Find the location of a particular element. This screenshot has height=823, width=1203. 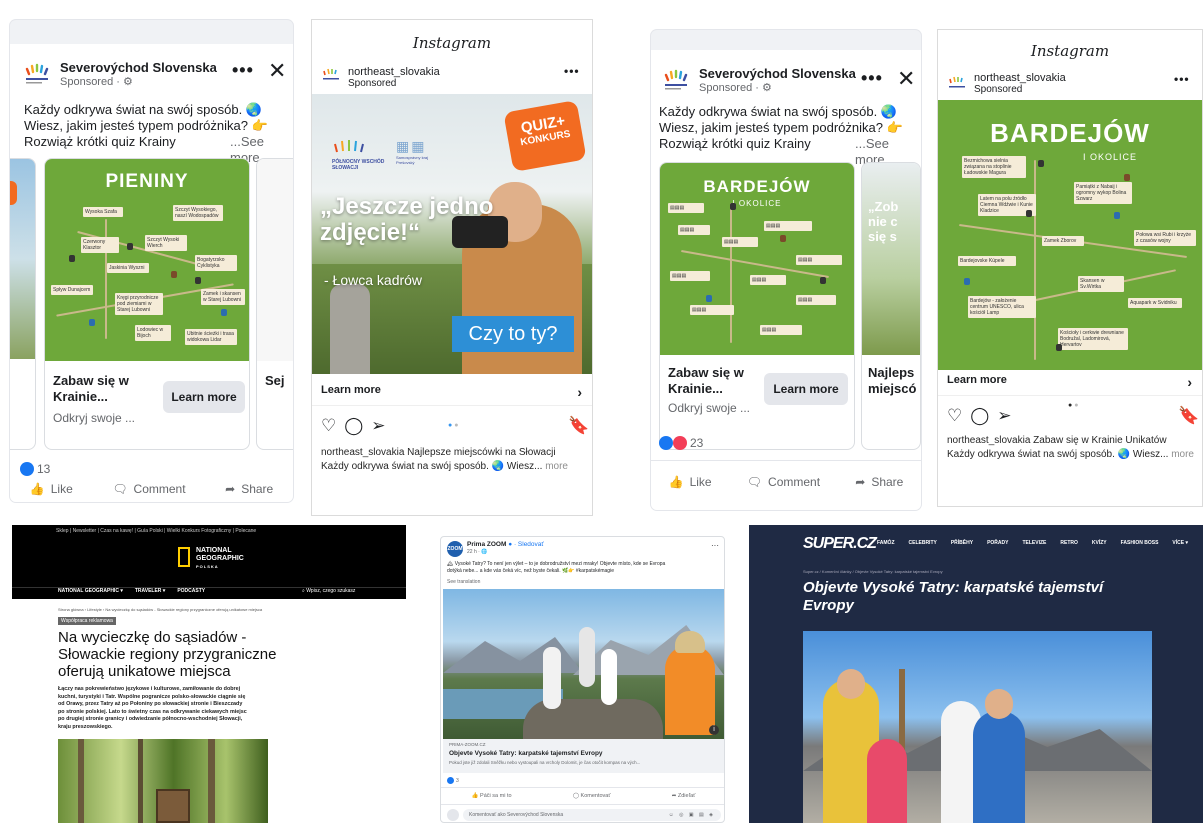

natgeo-logo-text: NATIONAL GEOGRAPHIC POLSKA is located at coordinates (220, 559).